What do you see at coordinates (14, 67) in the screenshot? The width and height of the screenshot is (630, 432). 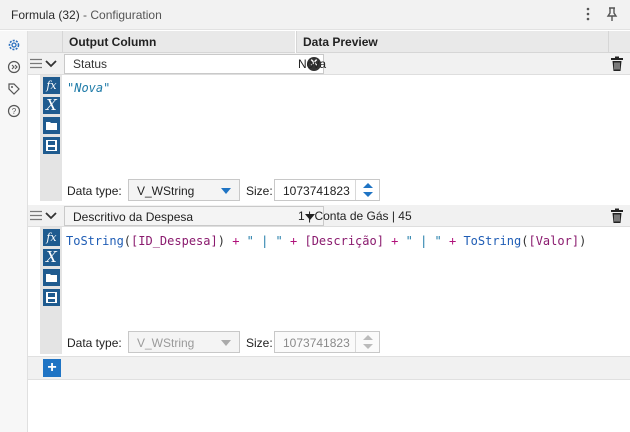 I see `connections-icon` at bounding box center [14, 67].